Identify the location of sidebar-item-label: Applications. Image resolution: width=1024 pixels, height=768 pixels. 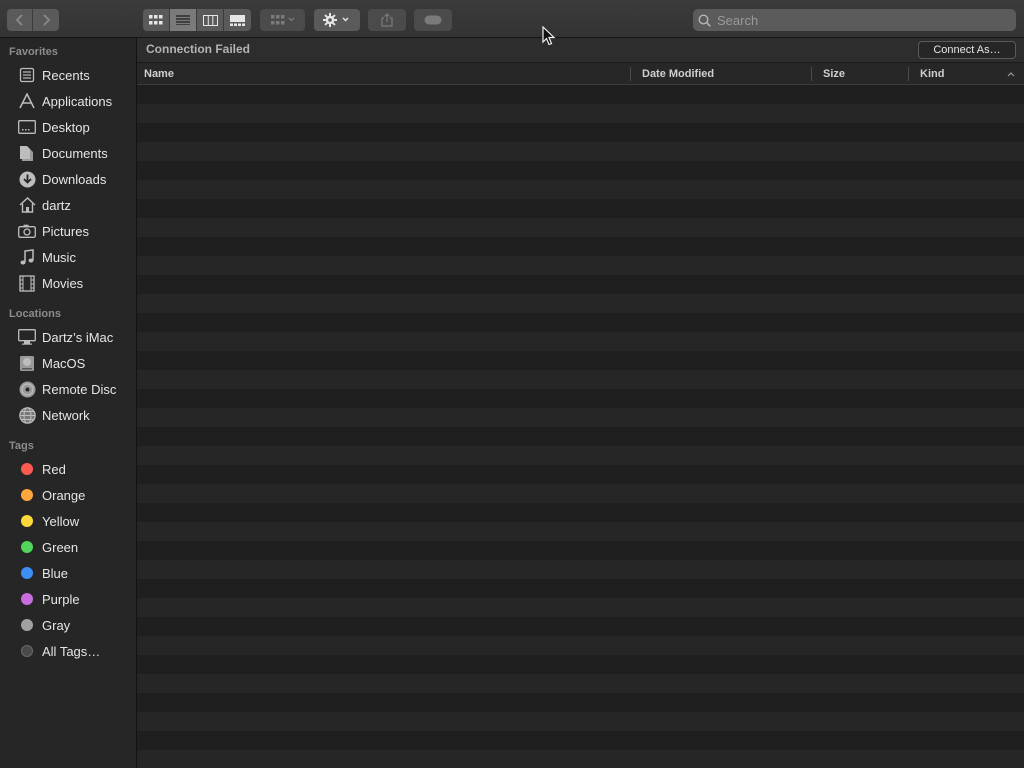
(77, 101).